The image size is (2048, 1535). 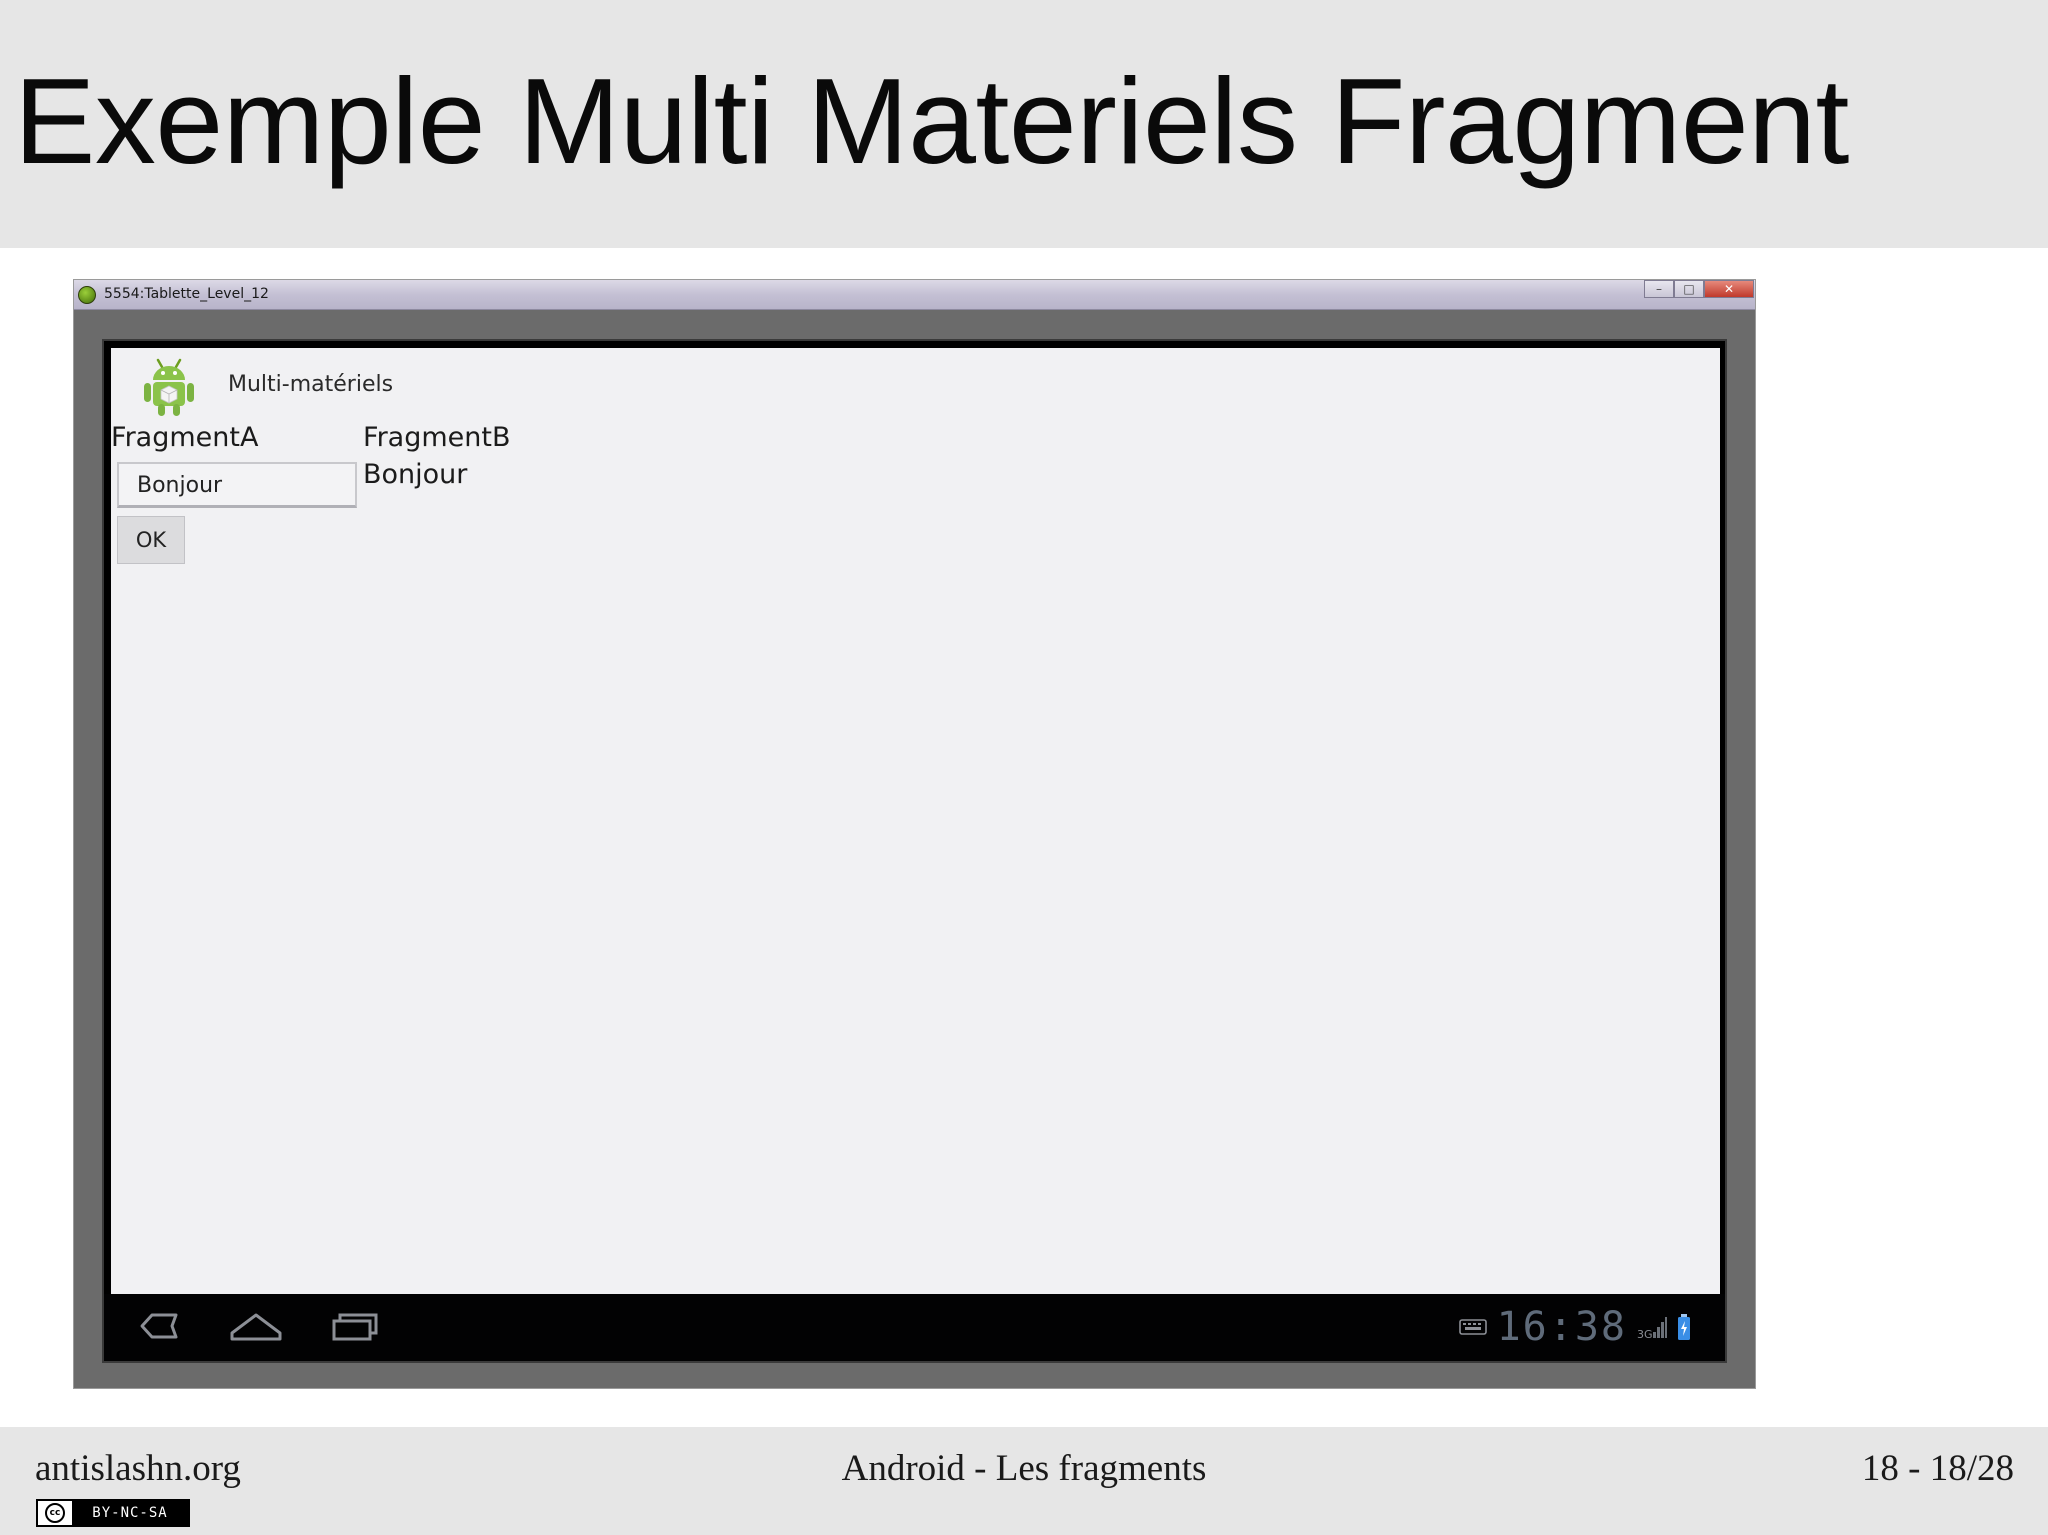 I want to click on slide-title: Exemple Multi Materiels Fragment, so click(x=931, y=121).